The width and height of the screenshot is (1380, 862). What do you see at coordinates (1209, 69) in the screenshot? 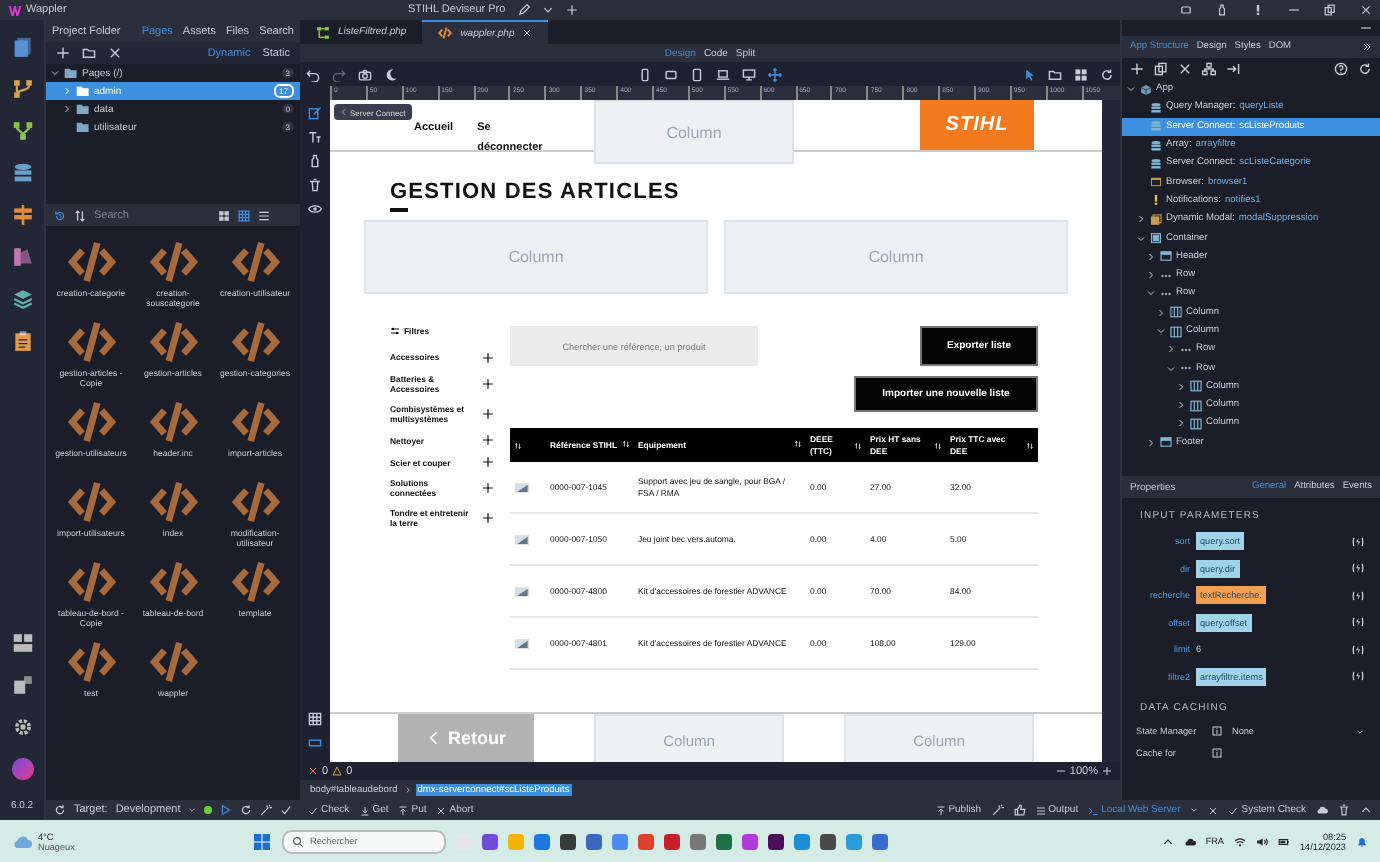
I see `hierarchy-icon` at bounding box center [1209, 69].